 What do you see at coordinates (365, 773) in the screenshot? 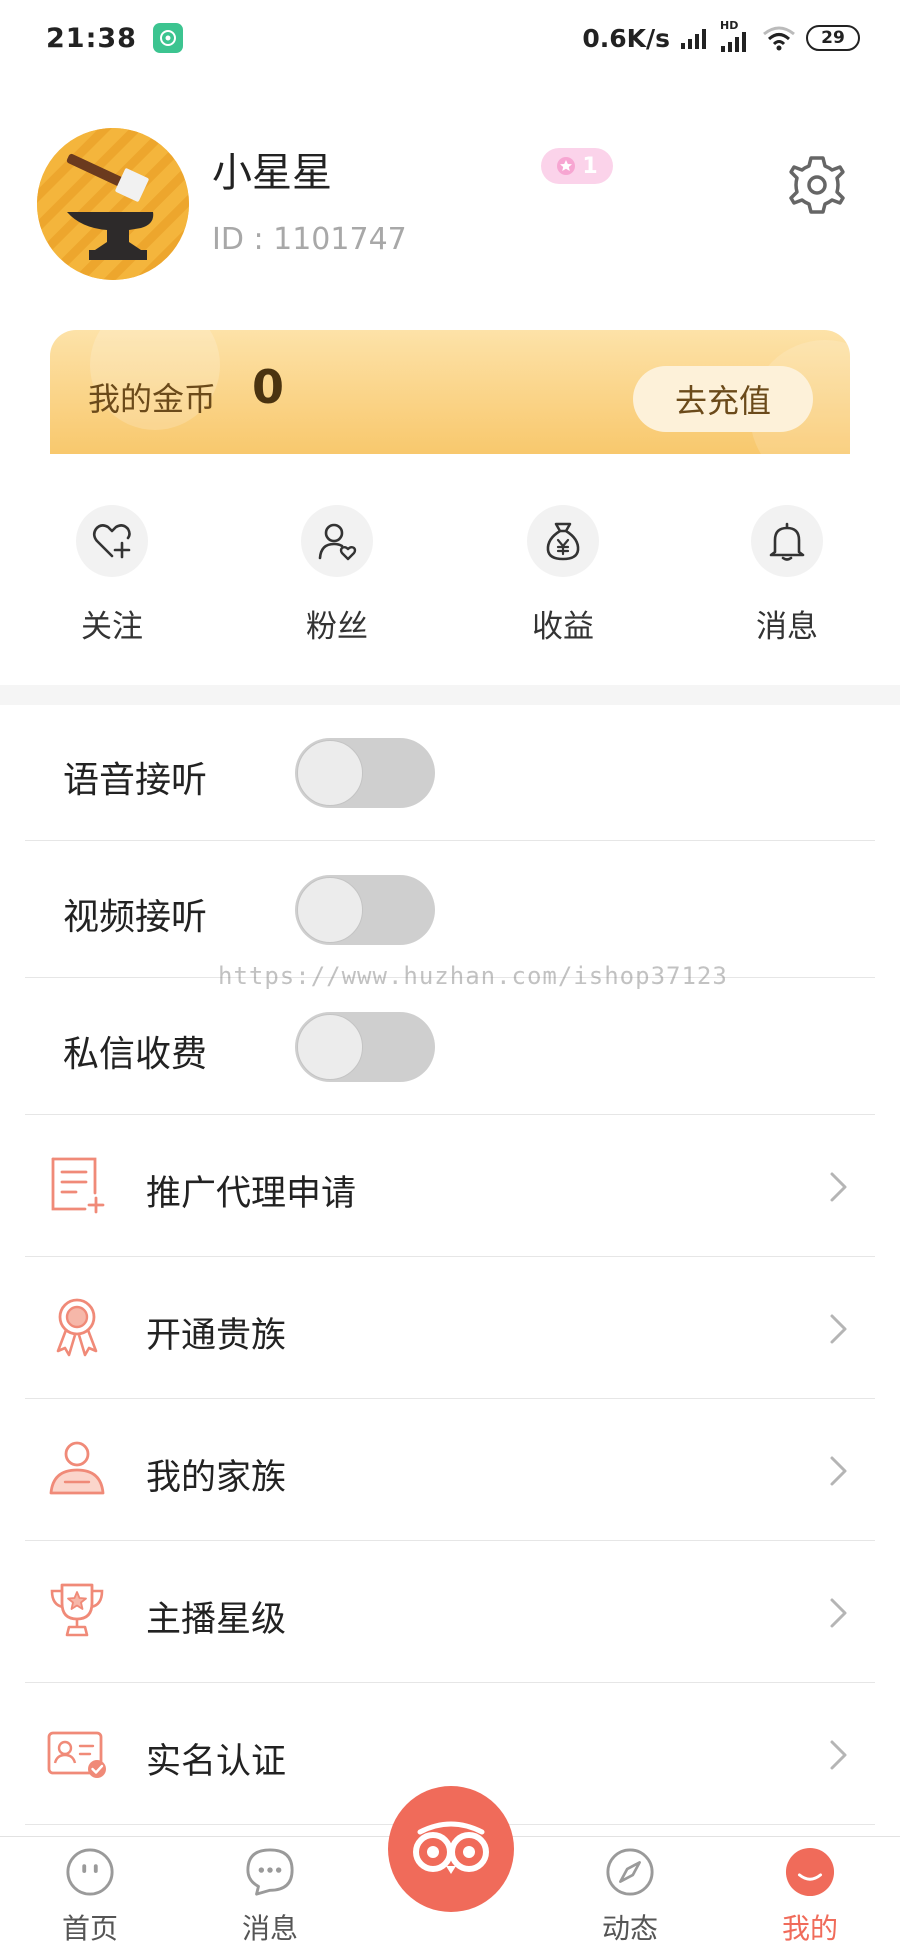
I see `voice-answer-switch` at bounding box center [365, 773].